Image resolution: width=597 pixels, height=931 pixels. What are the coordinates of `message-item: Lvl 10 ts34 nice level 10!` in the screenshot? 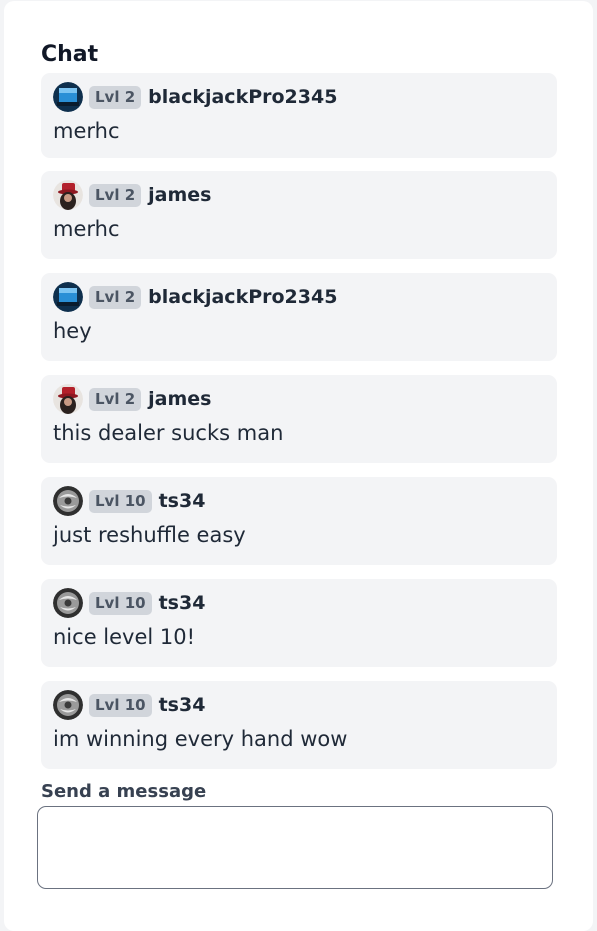 It's located at (299, 623).